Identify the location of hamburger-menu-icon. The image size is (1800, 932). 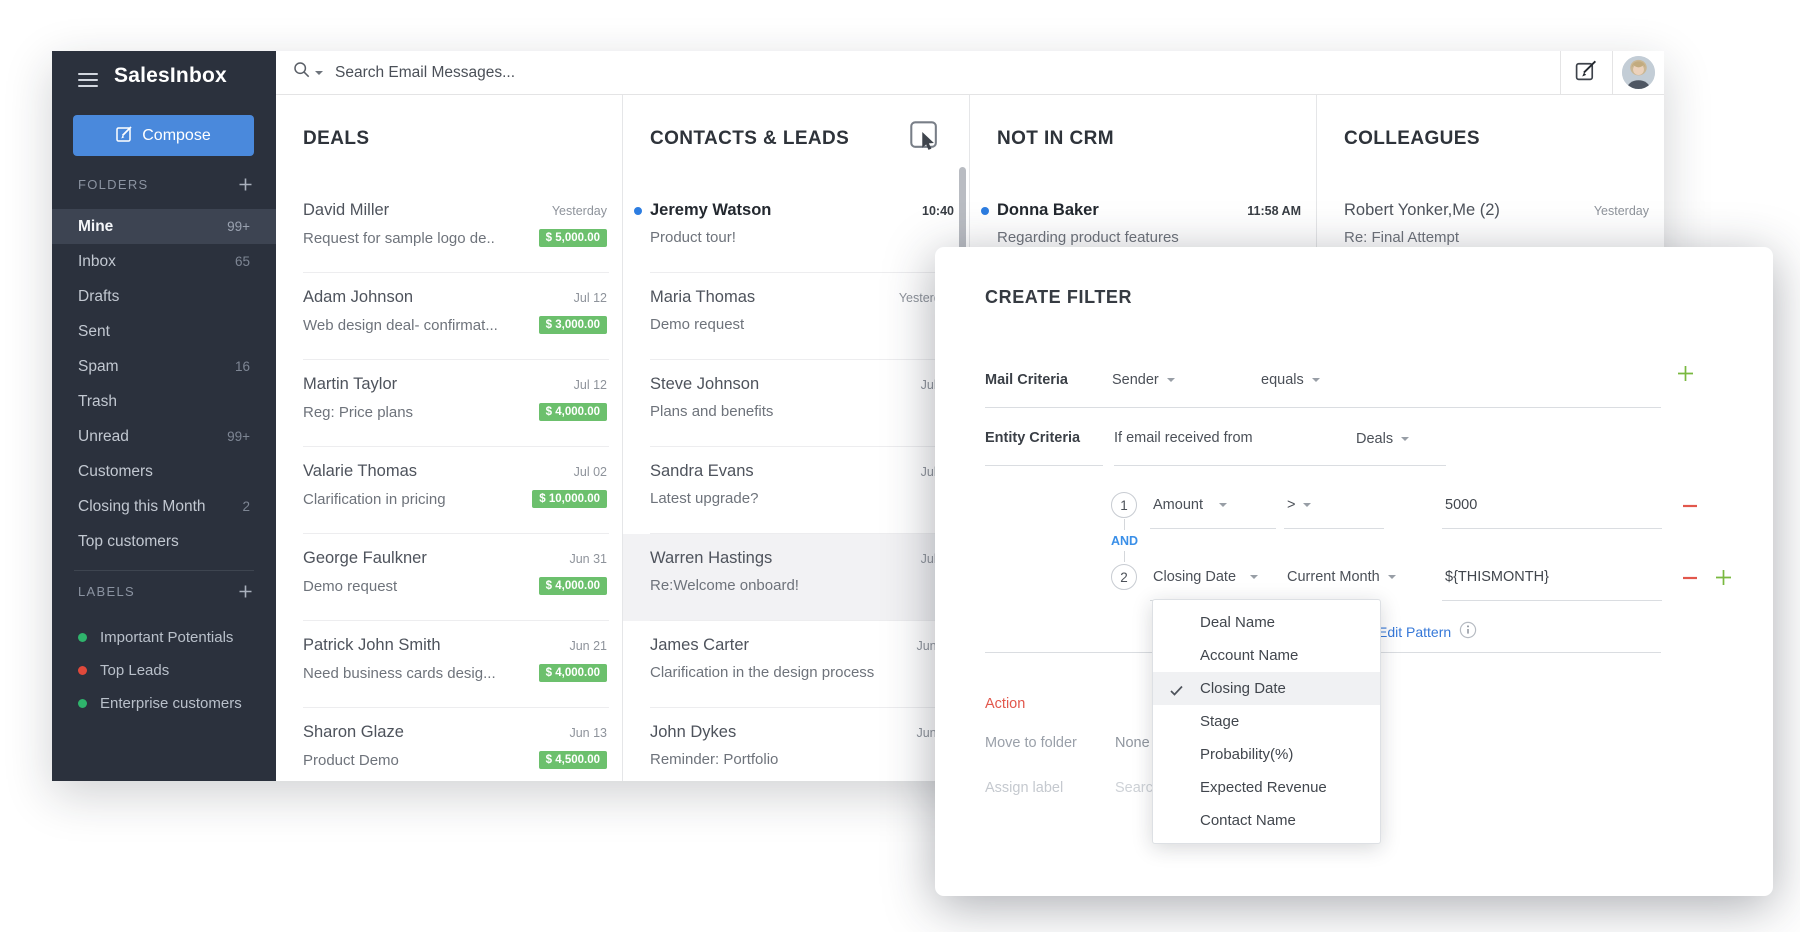
(88, 80).